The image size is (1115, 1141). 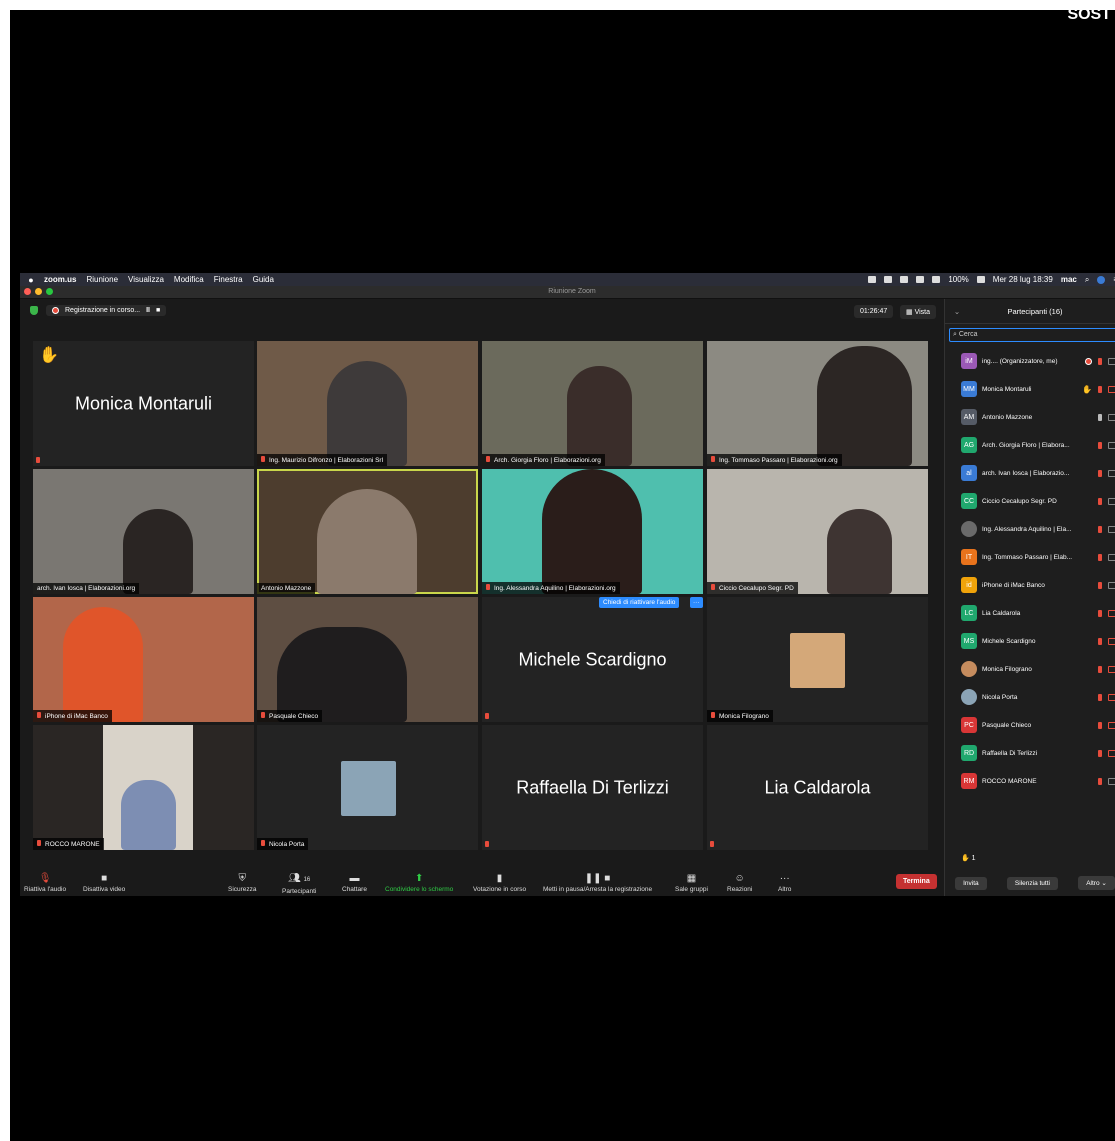 I want to click on participant-avatar: PC, so click(x=969, y=725).